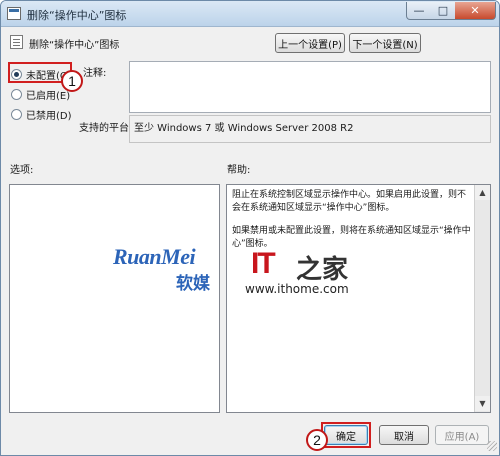 The width and height of the screenshot is (500, 456). I want to click on window-title: 删除“操作中心”图标, so click(77, 15).